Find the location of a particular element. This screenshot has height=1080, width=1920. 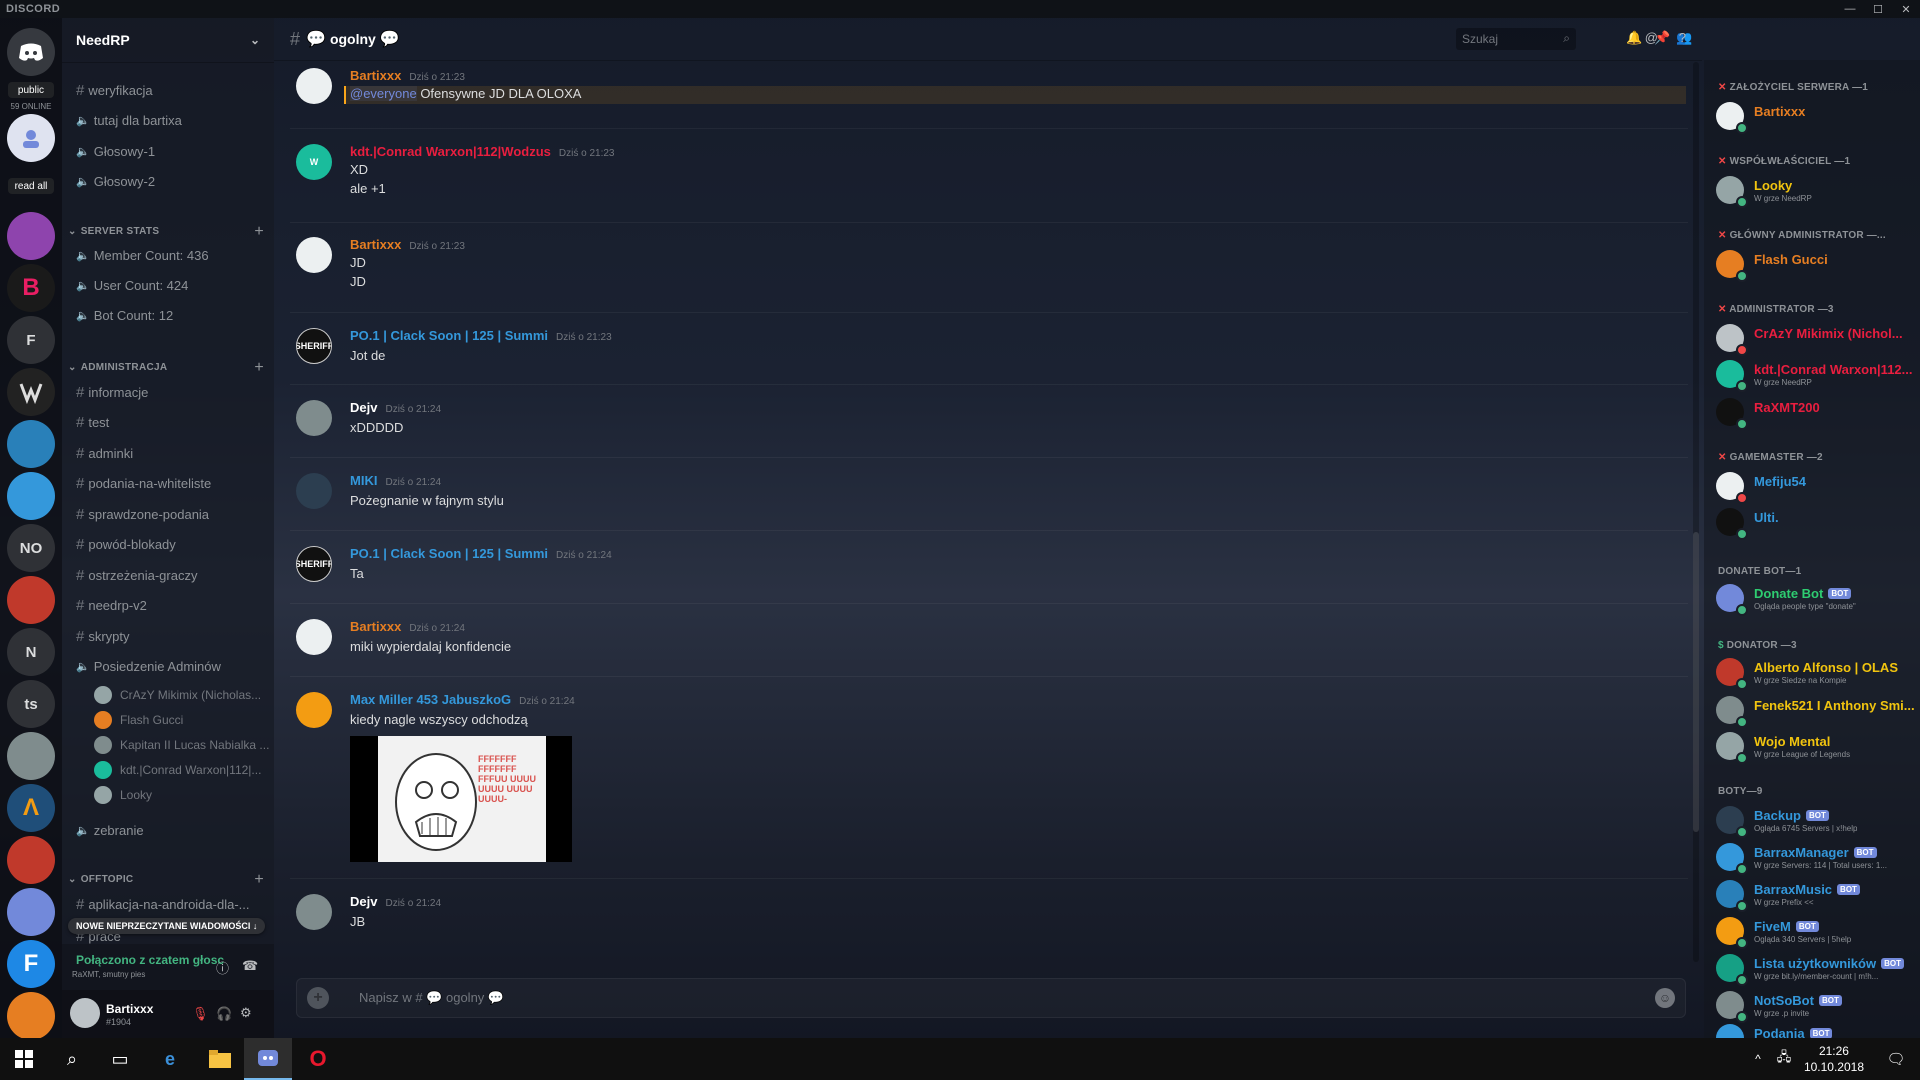

mention-icon: @ is located at coordinates (1651, 37).